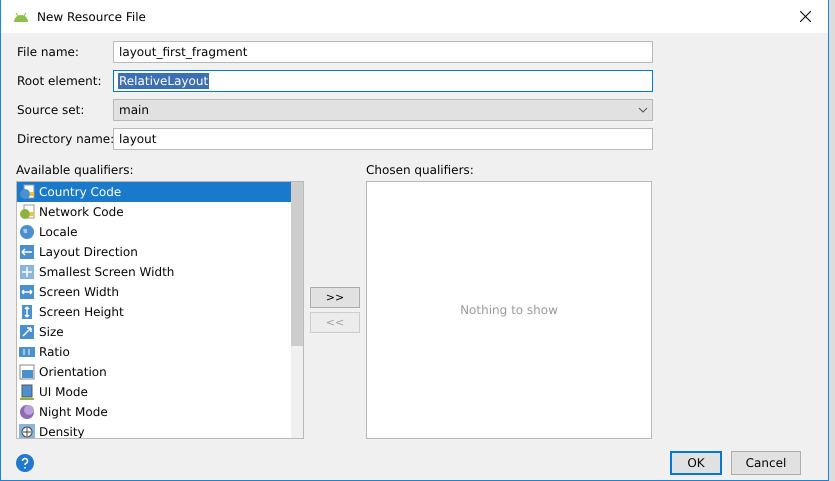  What do you see at coordinates (51, 110) in the screenshot?
I see `field-label: Source set:` at bounding box center [51, 110].